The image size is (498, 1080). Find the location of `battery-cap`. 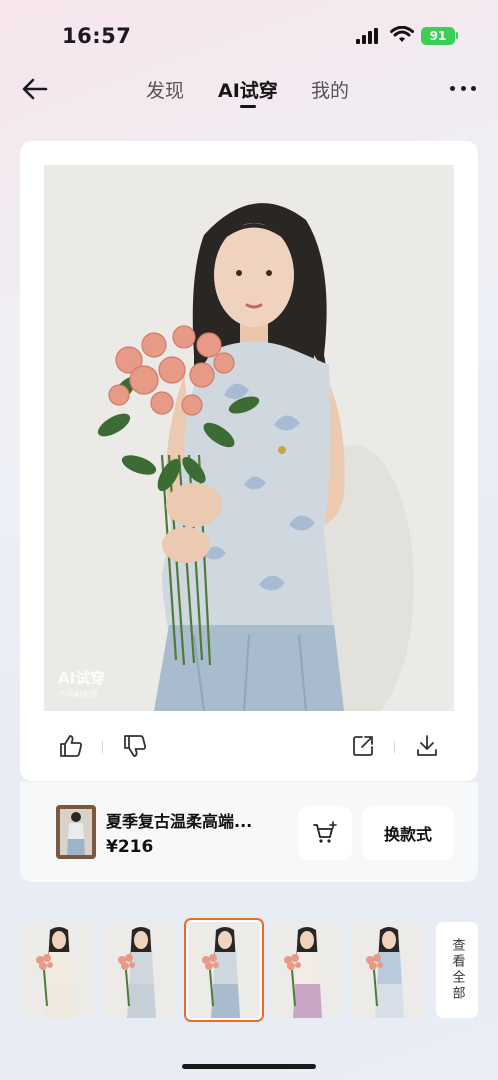

battery-cap is located at coordinates (457, 35).